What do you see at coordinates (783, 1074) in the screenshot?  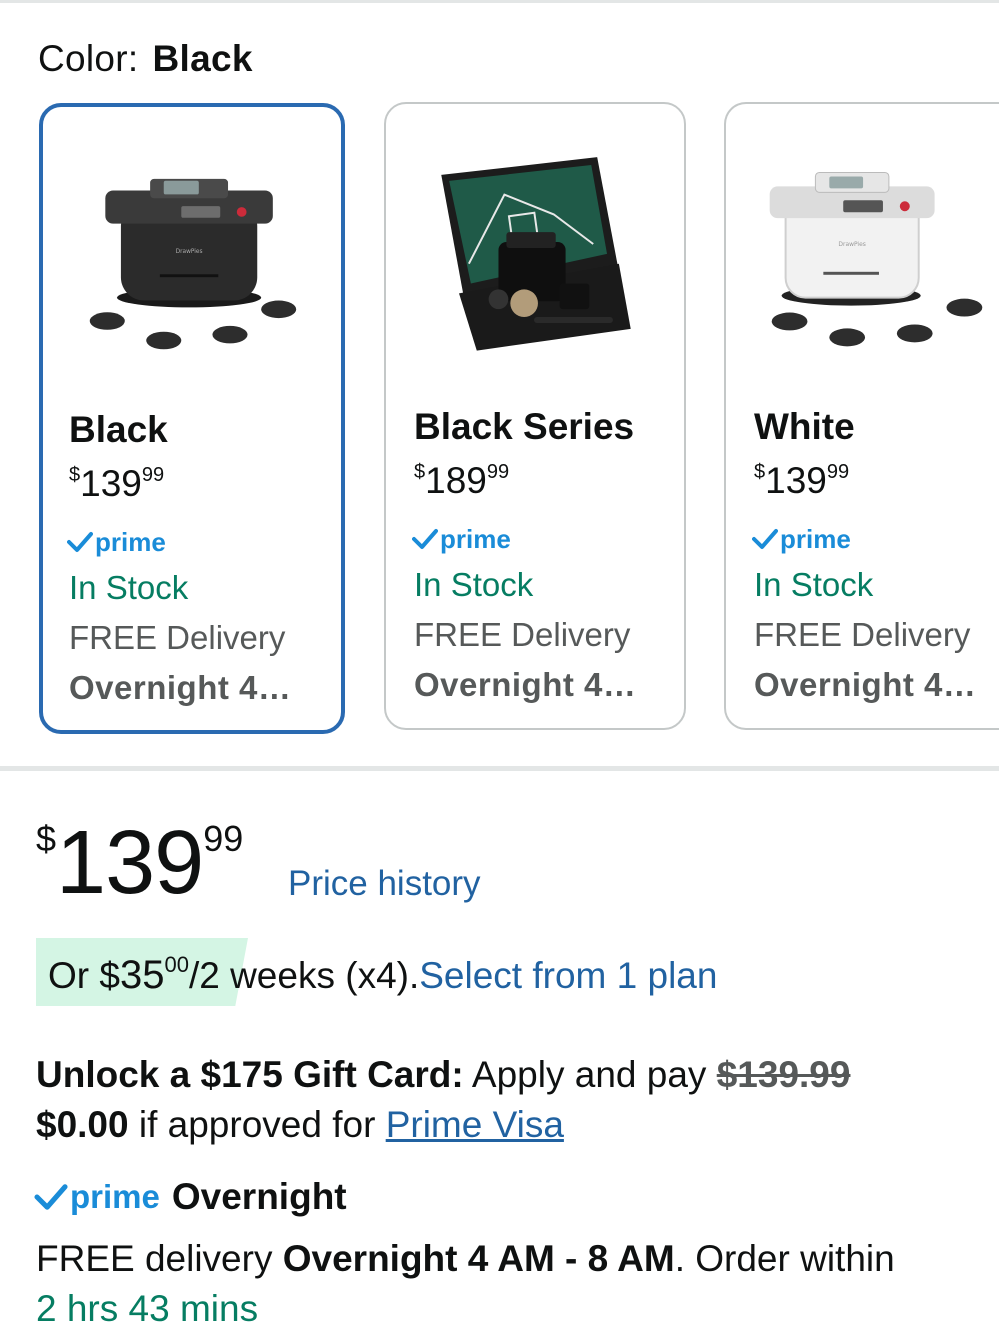 I see `original-price: $139.99` at bounding box center [783, 1074].